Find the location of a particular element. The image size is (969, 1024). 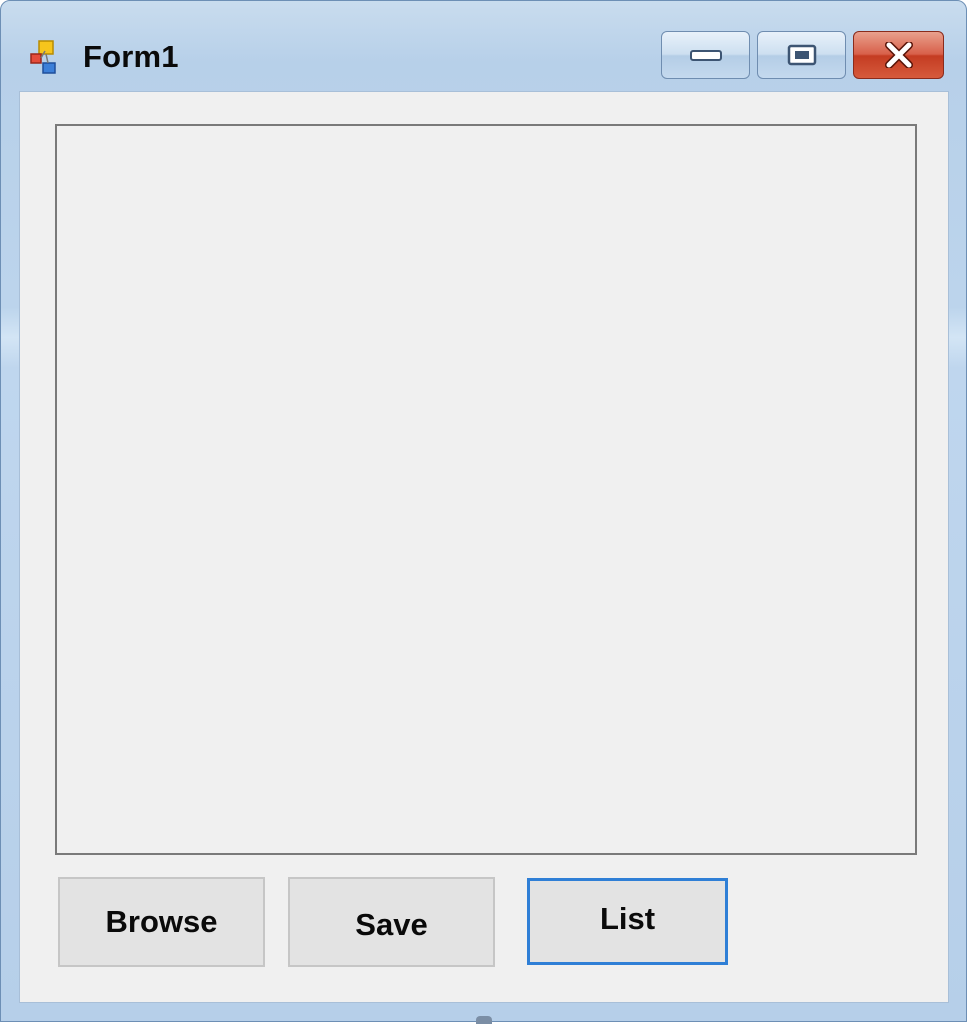

title-bar: Form1 is located at coordinates (483, 46).